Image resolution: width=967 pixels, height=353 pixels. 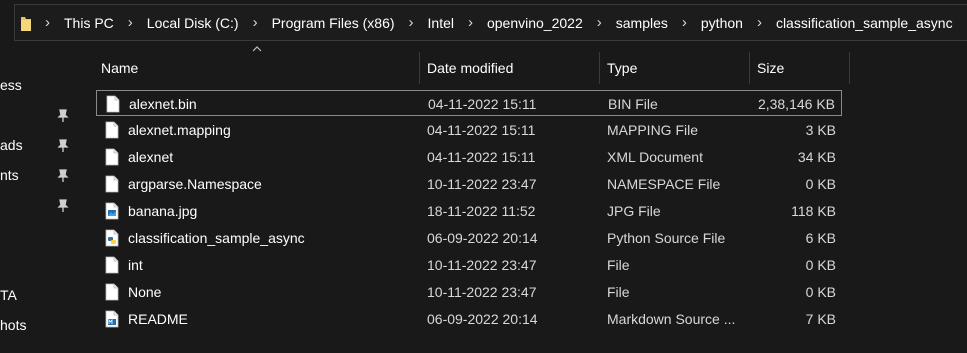 I want to click on breadcrumb-item: classification_sample_async, so click(x=864, y=23).